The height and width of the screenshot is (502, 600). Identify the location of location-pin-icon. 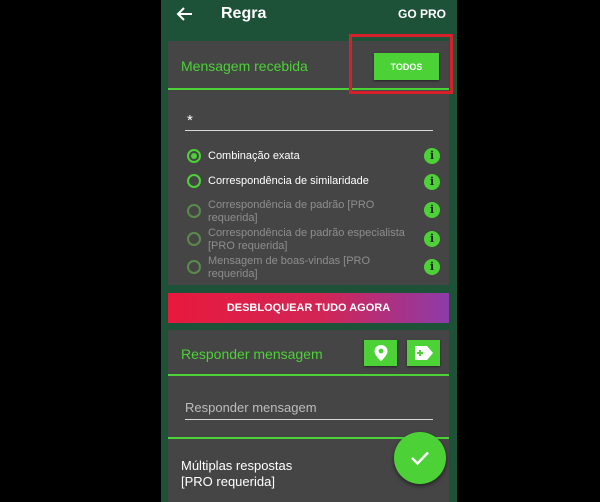
(380, 353).